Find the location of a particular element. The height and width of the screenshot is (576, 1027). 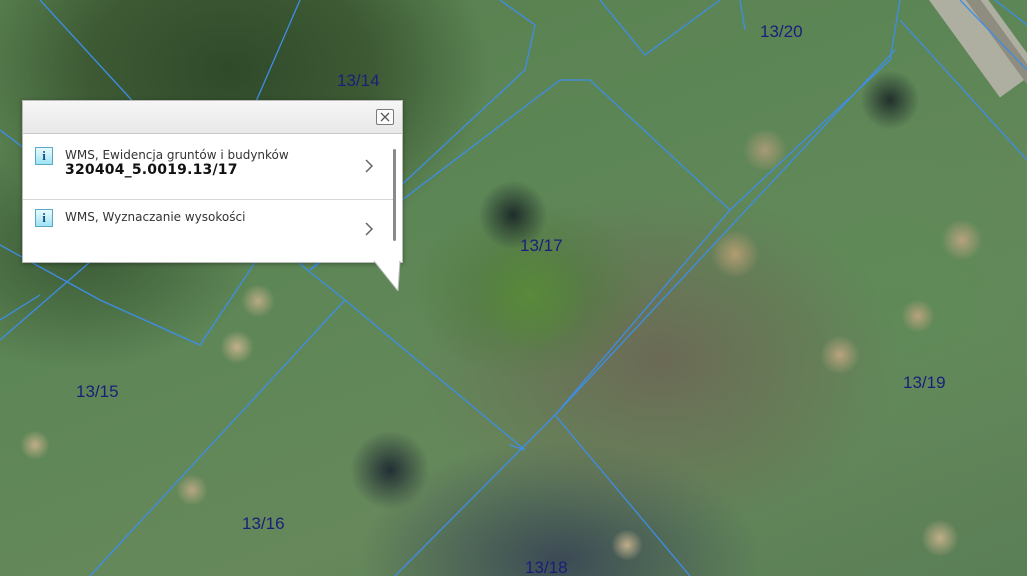

popup-item-wysokosci: i WMS, Wyznaczanie wysokości is located at coordinates (208, 231).